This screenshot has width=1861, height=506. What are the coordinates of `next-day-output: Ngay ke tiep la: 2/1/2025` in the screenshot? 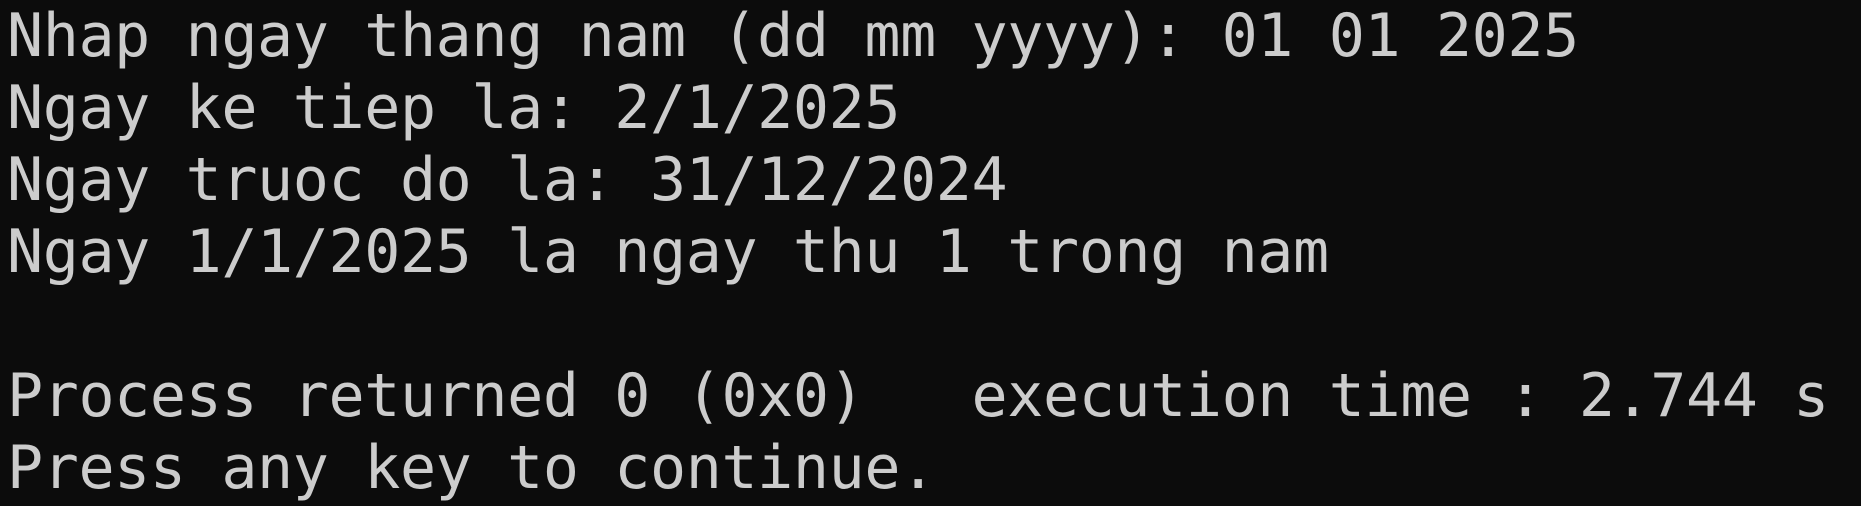 It's located at (454, 108).